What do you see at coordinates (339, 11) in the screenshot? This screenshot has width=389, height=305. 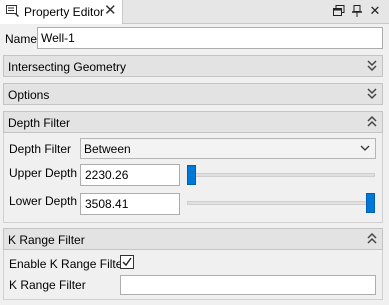 I see `restore-icon` at bounding box center [339, 11].